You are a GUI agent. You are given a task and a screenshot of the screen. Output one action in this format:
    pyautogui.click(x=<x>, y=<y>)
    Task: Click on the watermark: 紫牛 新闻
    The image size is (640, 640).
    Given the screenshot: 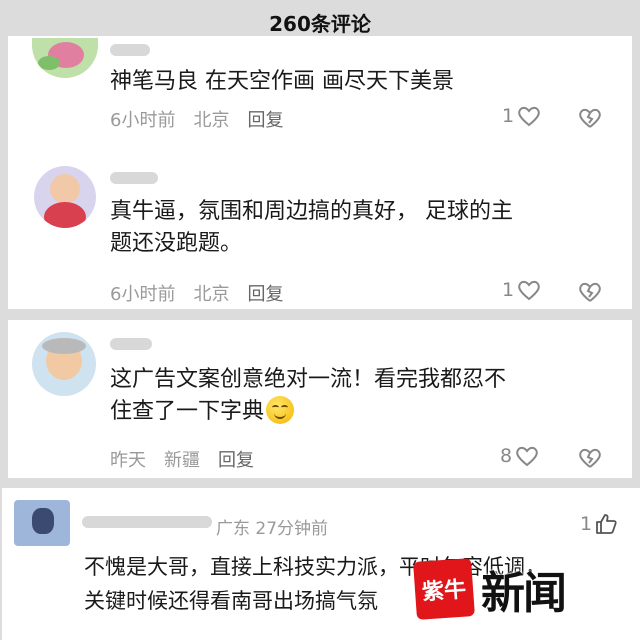 What is the action you would take?
    pyautogui.click(x=490, y=589)
    